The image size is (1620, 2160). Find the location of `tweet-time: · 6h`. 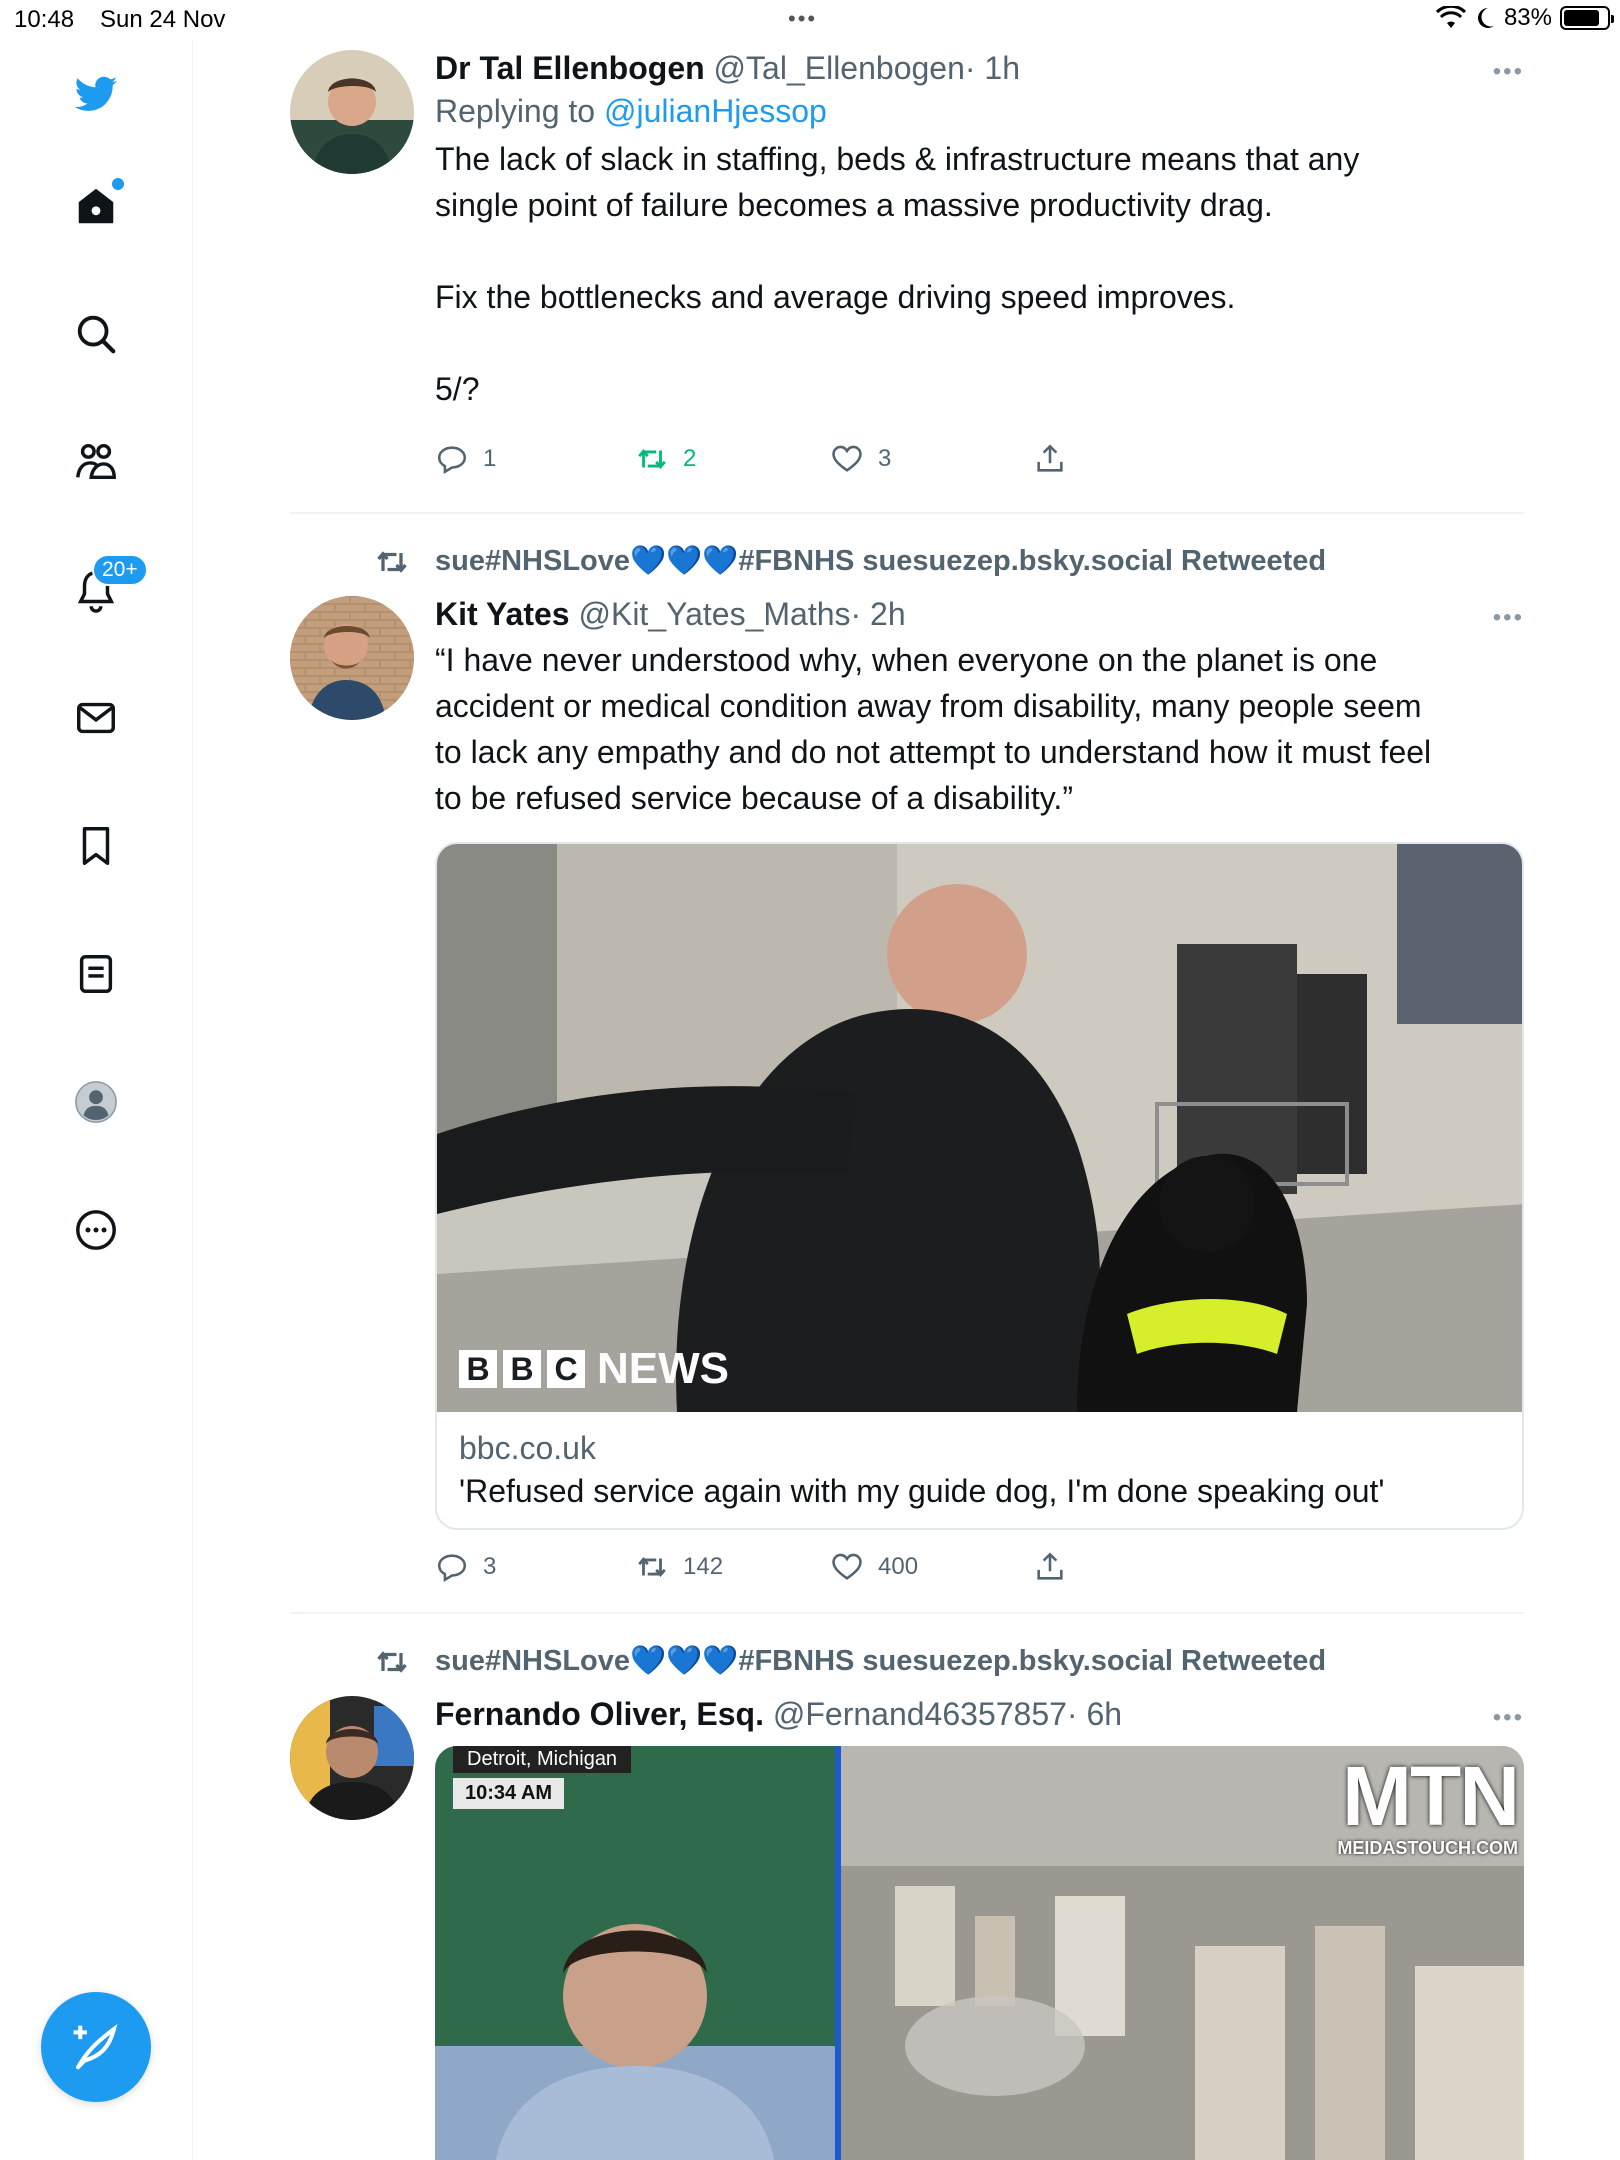

tweet-time: · 6h is located at coordinates (1094, 1714).